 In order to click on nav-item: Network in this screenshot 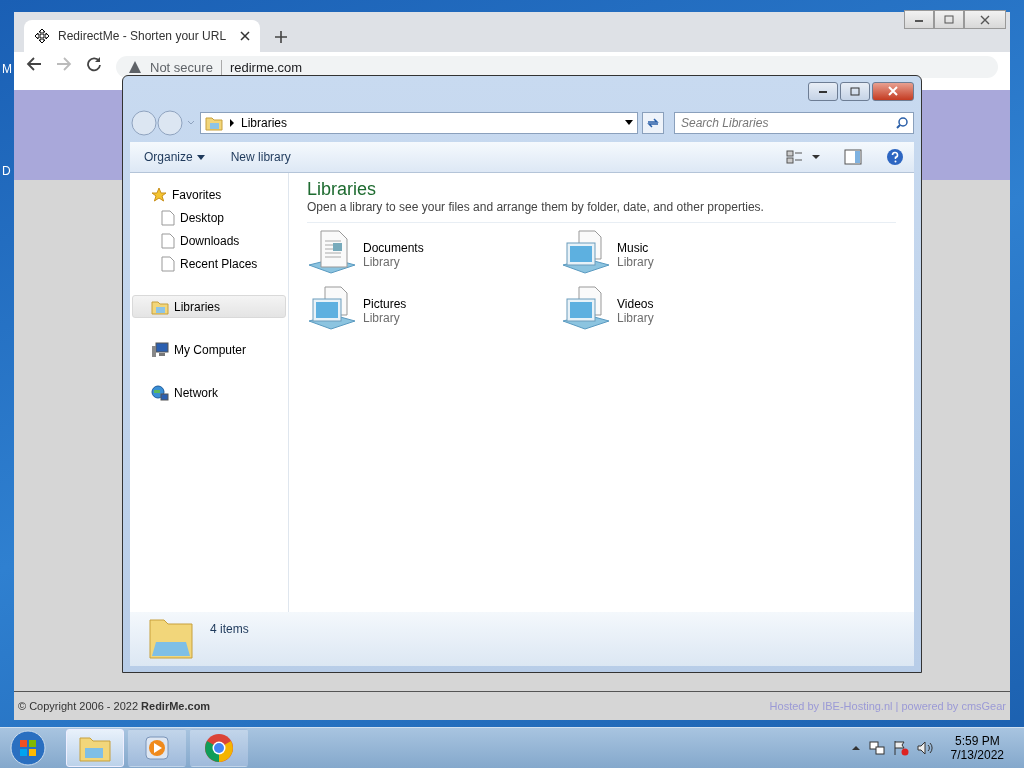, I will do `click(209, 392)`.